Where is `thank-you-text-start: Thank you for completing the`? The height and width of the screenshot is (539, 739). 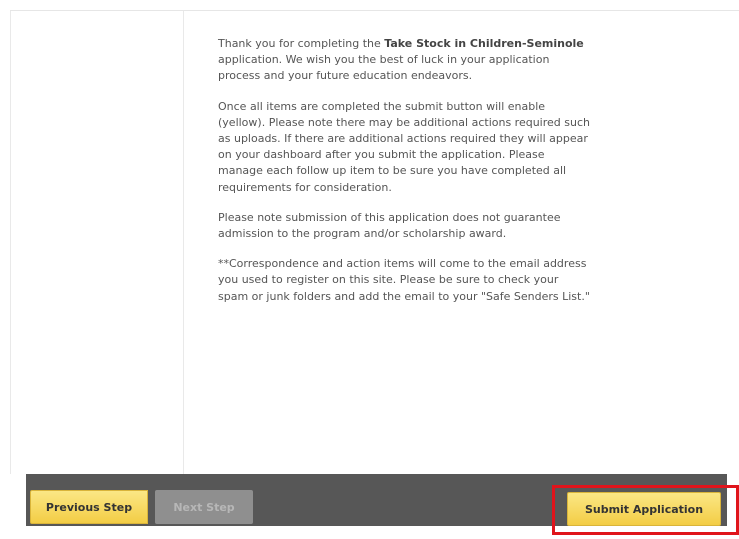 thank-you-text-start: Thank you for completing the is located at coordinates (301, 43).